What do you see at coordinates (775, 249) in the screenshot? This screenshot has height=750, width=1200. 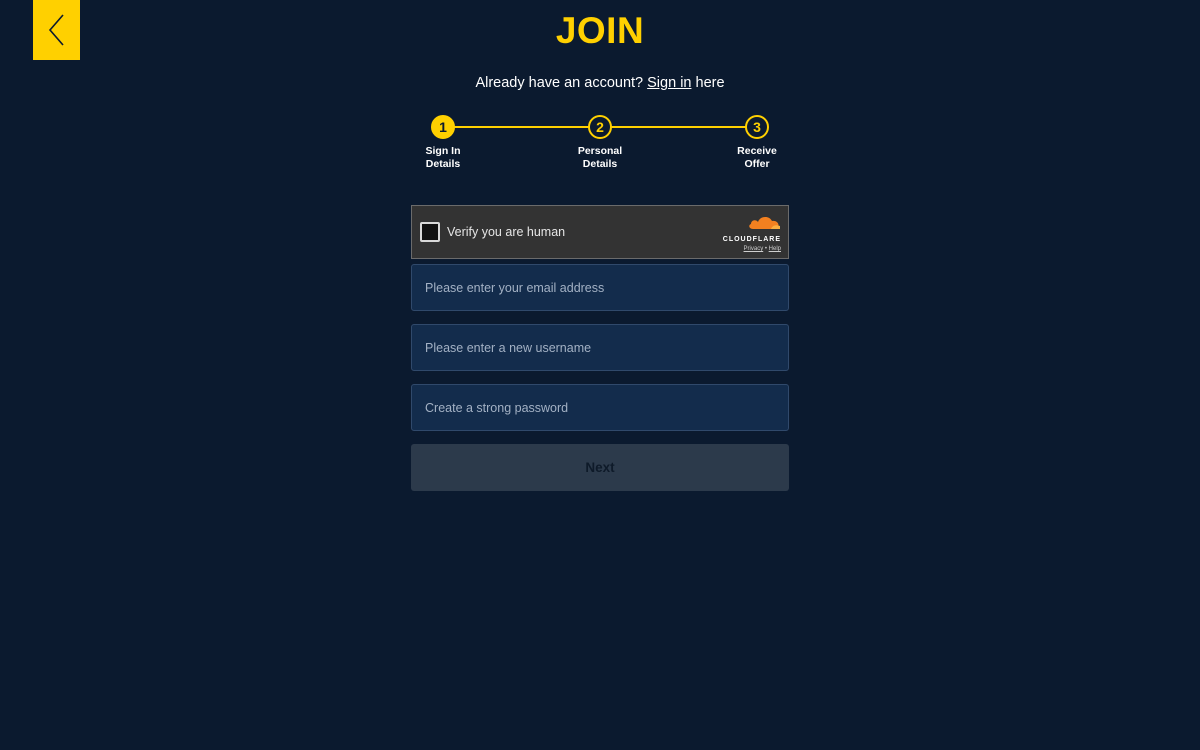 I see `help-link: Help` at bounding box center [775, 249].